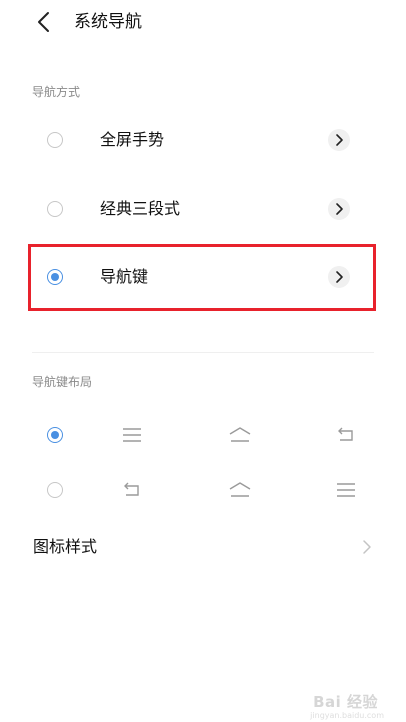 This screenshot has height=722, width=406. Describe the element at coordinates (62, 382) in the screenshot. I see `section-title-nav-key-layout: 导航键布局` at that location.